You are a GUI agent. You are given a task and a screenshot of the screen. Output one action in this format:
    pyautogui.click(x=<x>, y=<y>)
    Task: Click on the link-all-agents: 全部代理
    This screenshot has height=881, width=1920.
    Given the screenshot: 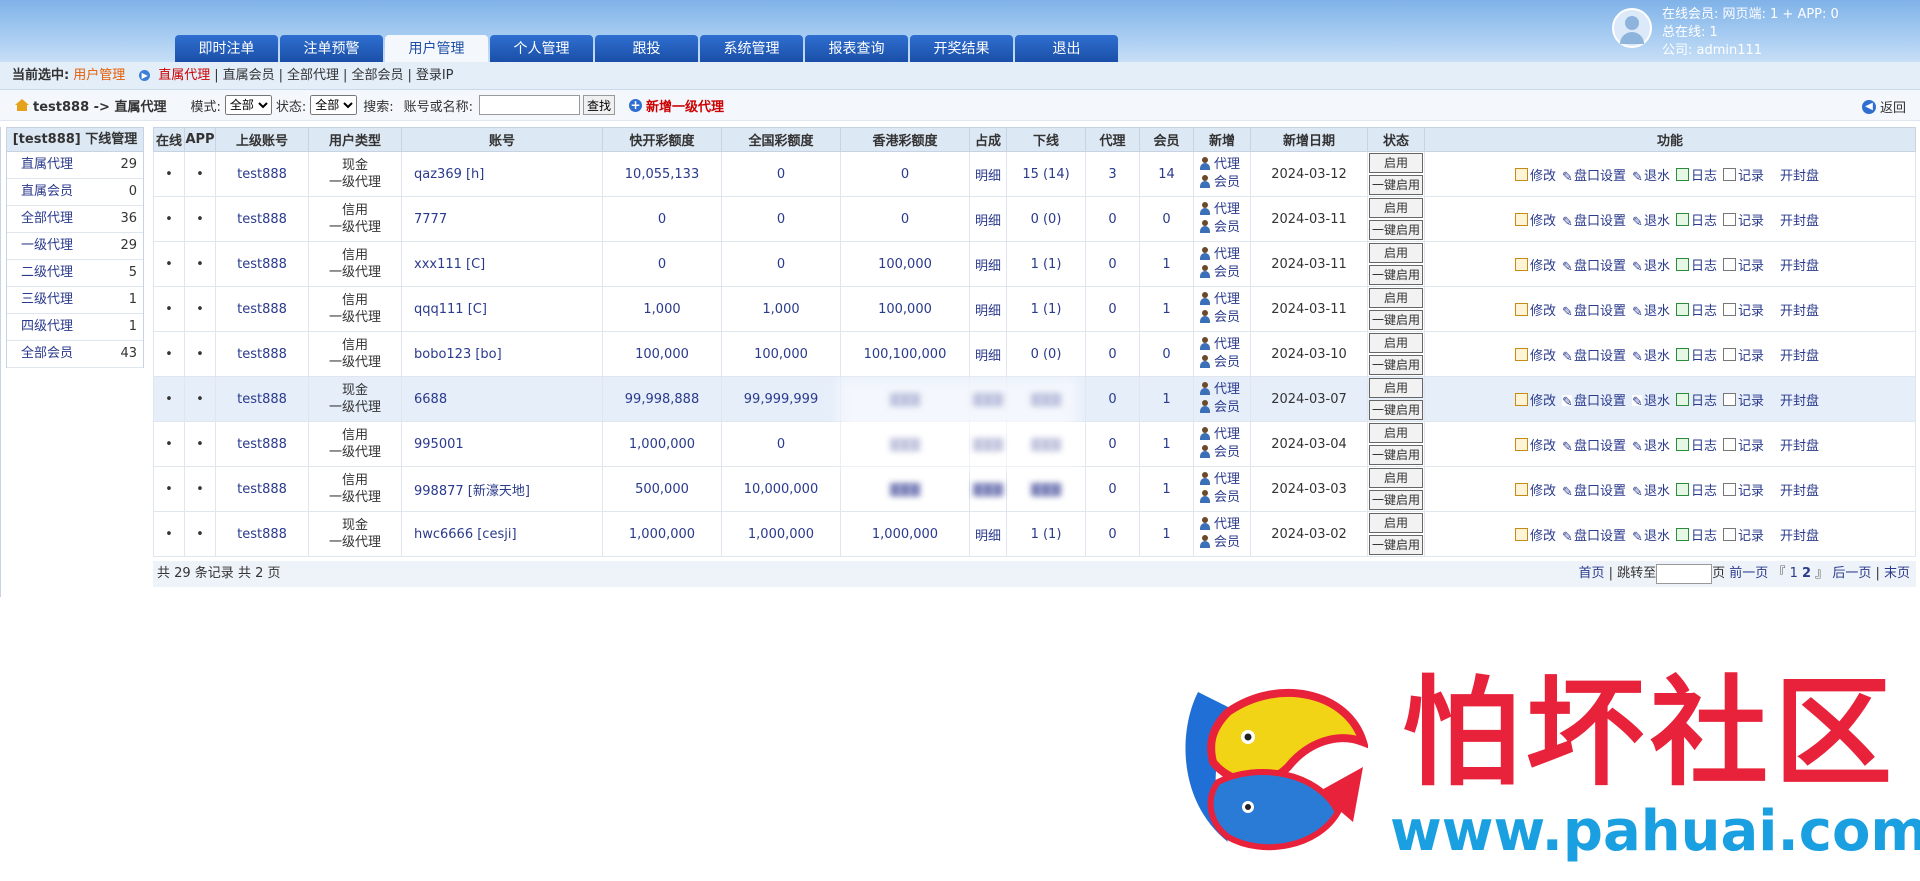 What is the action you would take?
    pyautogui.click(x=313, y=75)
    